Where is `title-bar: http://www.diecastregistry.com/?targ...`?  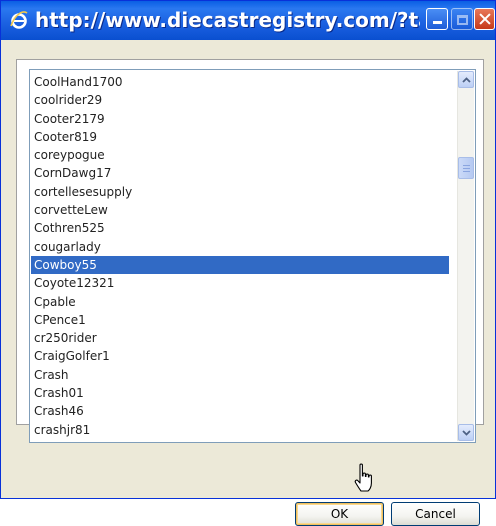
title-bar: http://www.diecastregistry.com/?targ... is located at coordinates (248, 20).